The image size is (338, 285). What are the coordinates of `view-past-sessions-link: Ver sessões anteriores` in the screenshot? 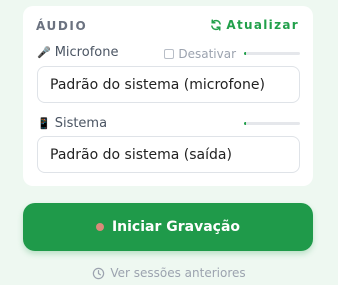 It's located at (169, 273).